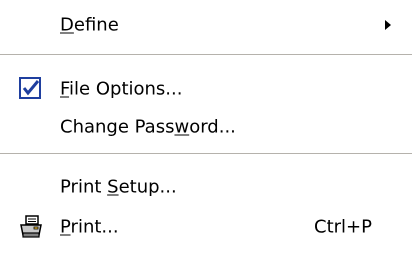  What do you see at coordinates (388, 25) in the screenshot?
I see `submenu-arrow-icon` at bounding box center [388, 25].